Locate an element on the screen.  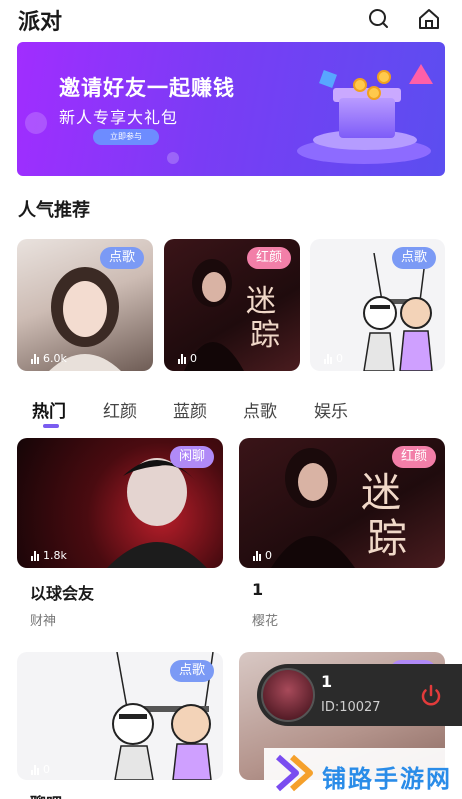
category-tabs: 热门 红颜 蓝颜 点歌 娱乐 is located at coordinates (231, 414).